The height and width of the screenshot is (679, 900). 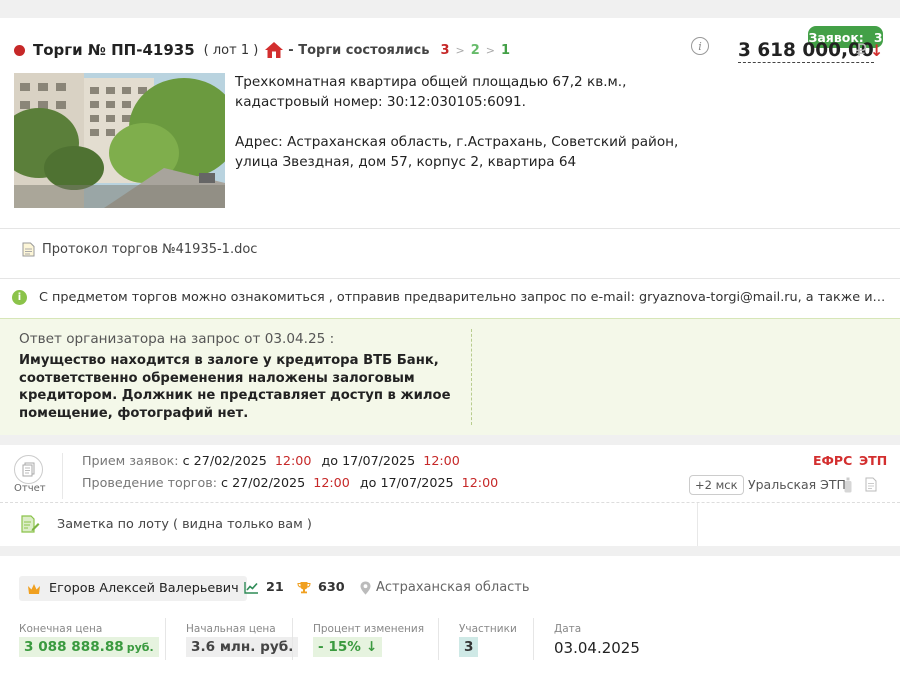 I want to click on participants-label: Участники, so click(x=488, y=629).